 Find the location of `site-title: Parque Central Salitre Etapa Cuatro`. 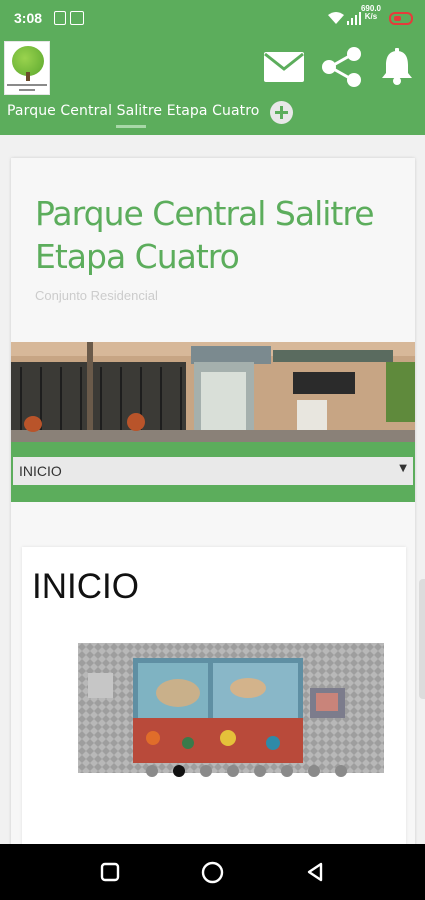

site-title: Parque Central Salitre Etapa Cuatro is located at coordinates (205, 235).